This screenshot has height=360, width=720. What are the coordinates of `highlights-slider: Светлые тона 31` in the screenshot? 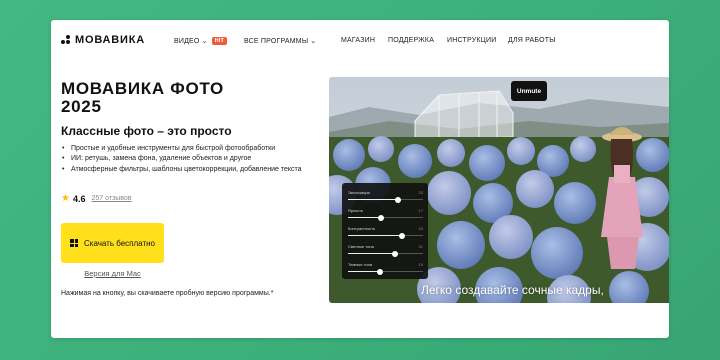 It's located at (385, 251).